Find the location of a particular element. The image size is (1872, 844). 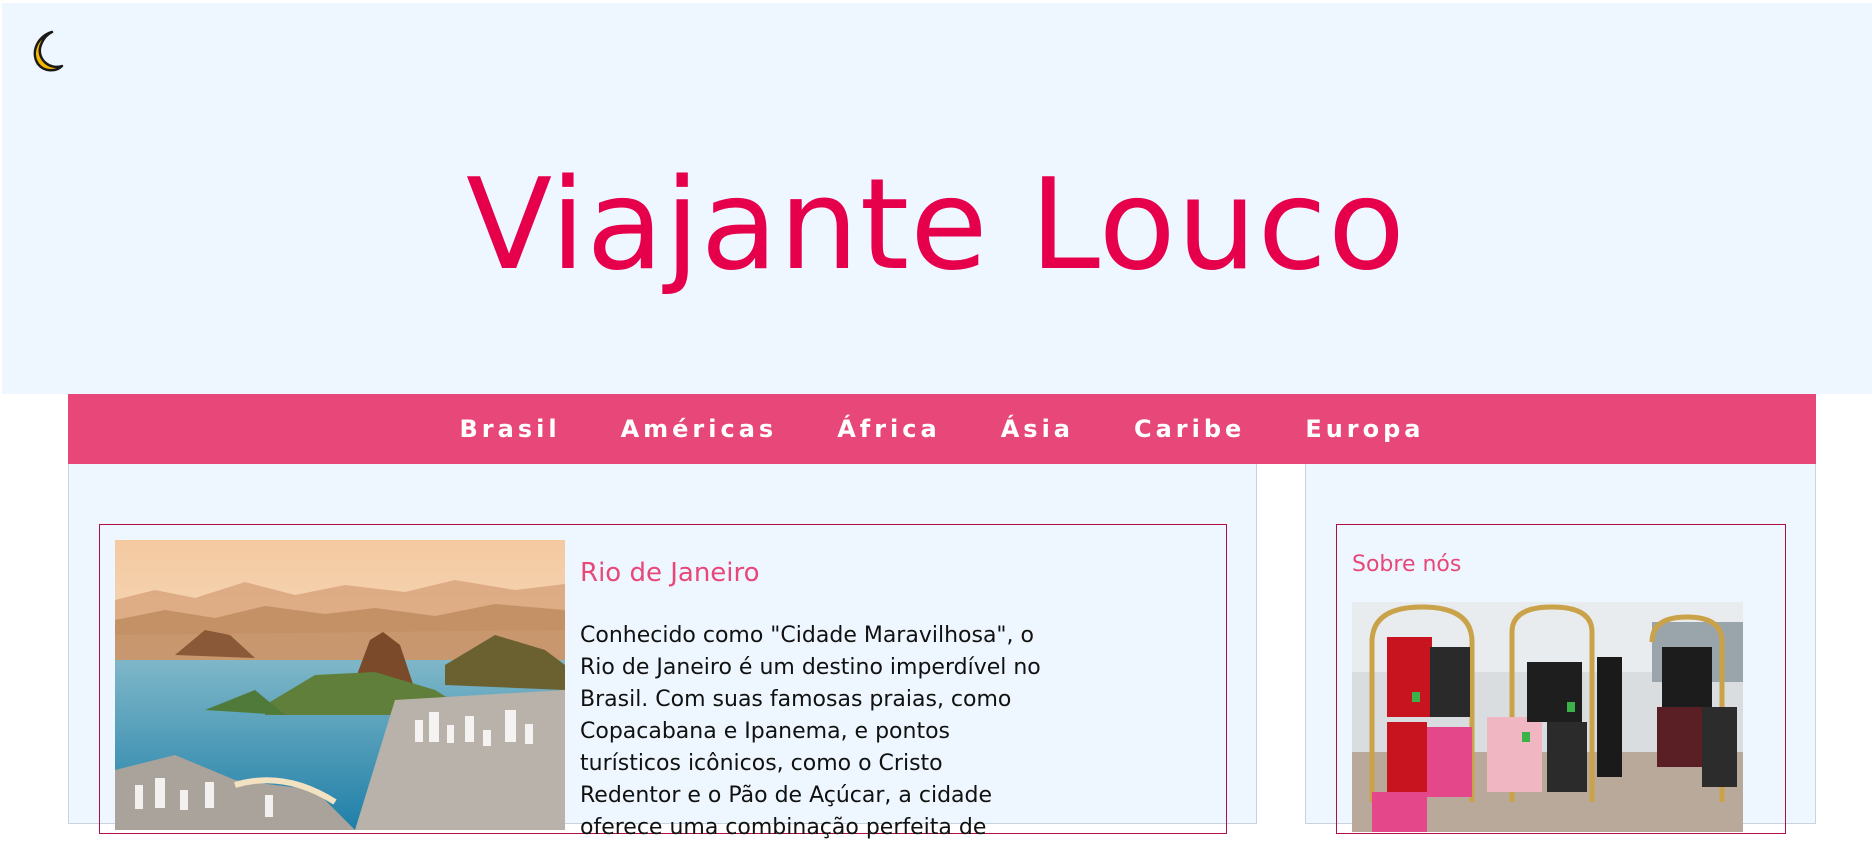

nav-item-caribe: Caribe is located at coordinates (1189, 429).